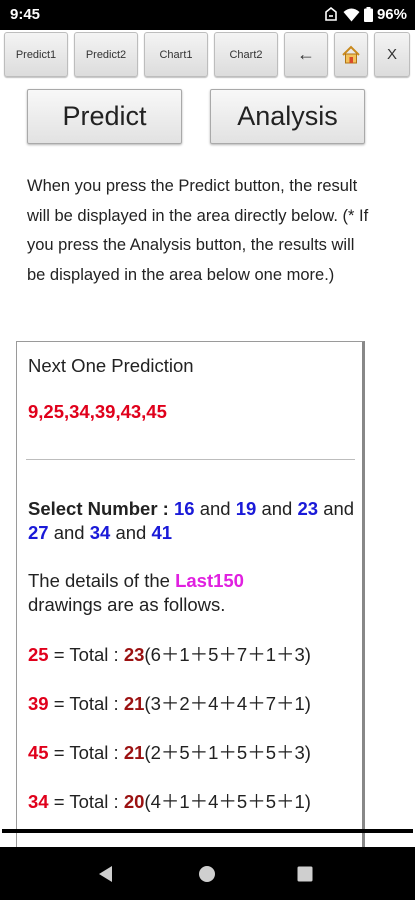 This screenshot has height=900, width=415. I want to click on chart2-button: Chart2, so click(246, 54).